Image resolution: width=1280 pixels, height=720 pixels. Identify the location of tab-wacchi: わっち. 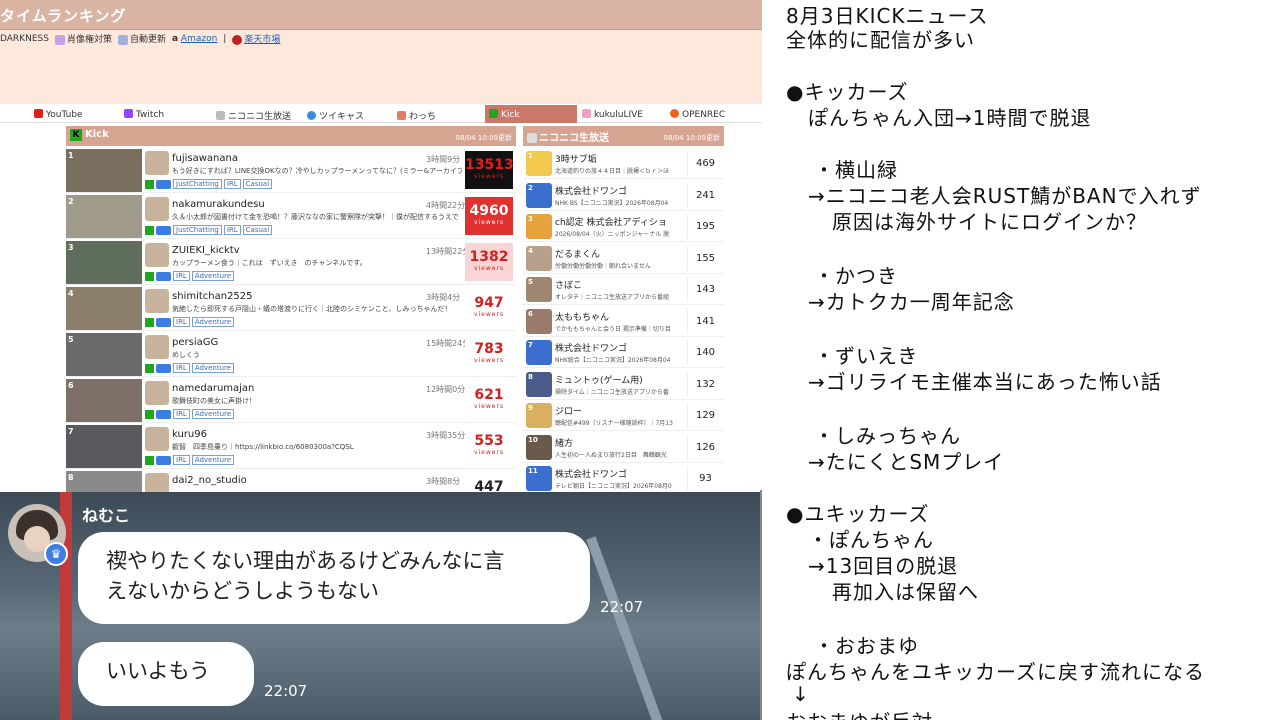
(414, 114).